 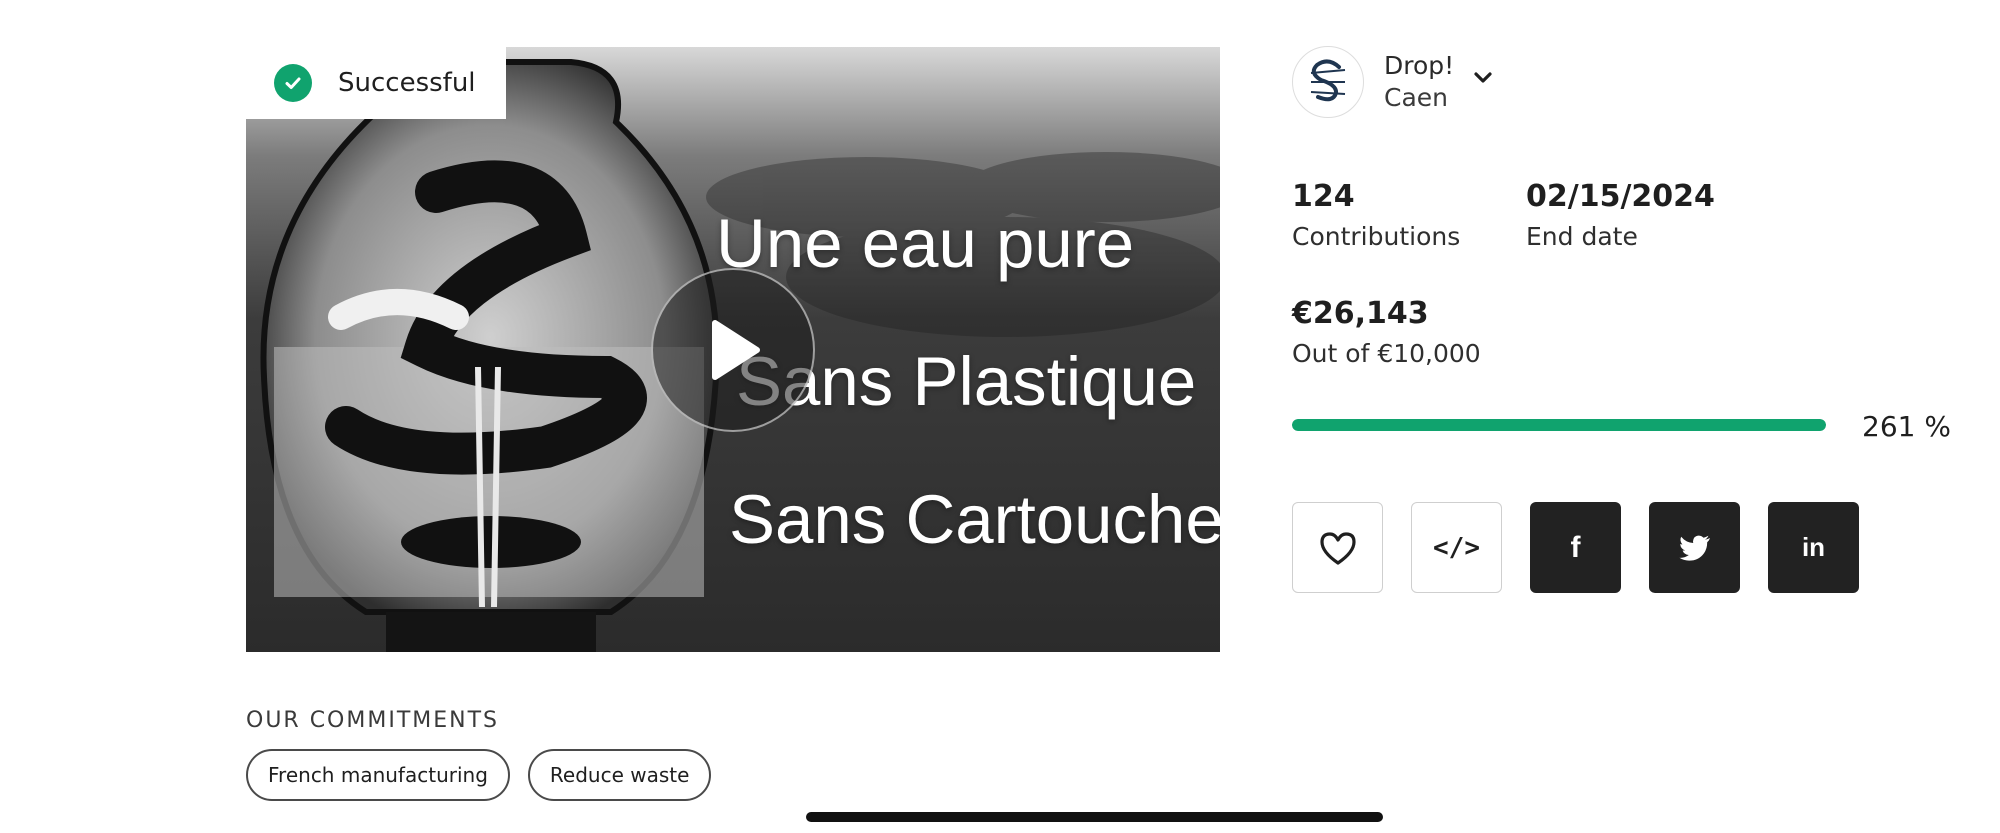 I want to click on share-facebook-button: f, so click(x=1575, y=547).